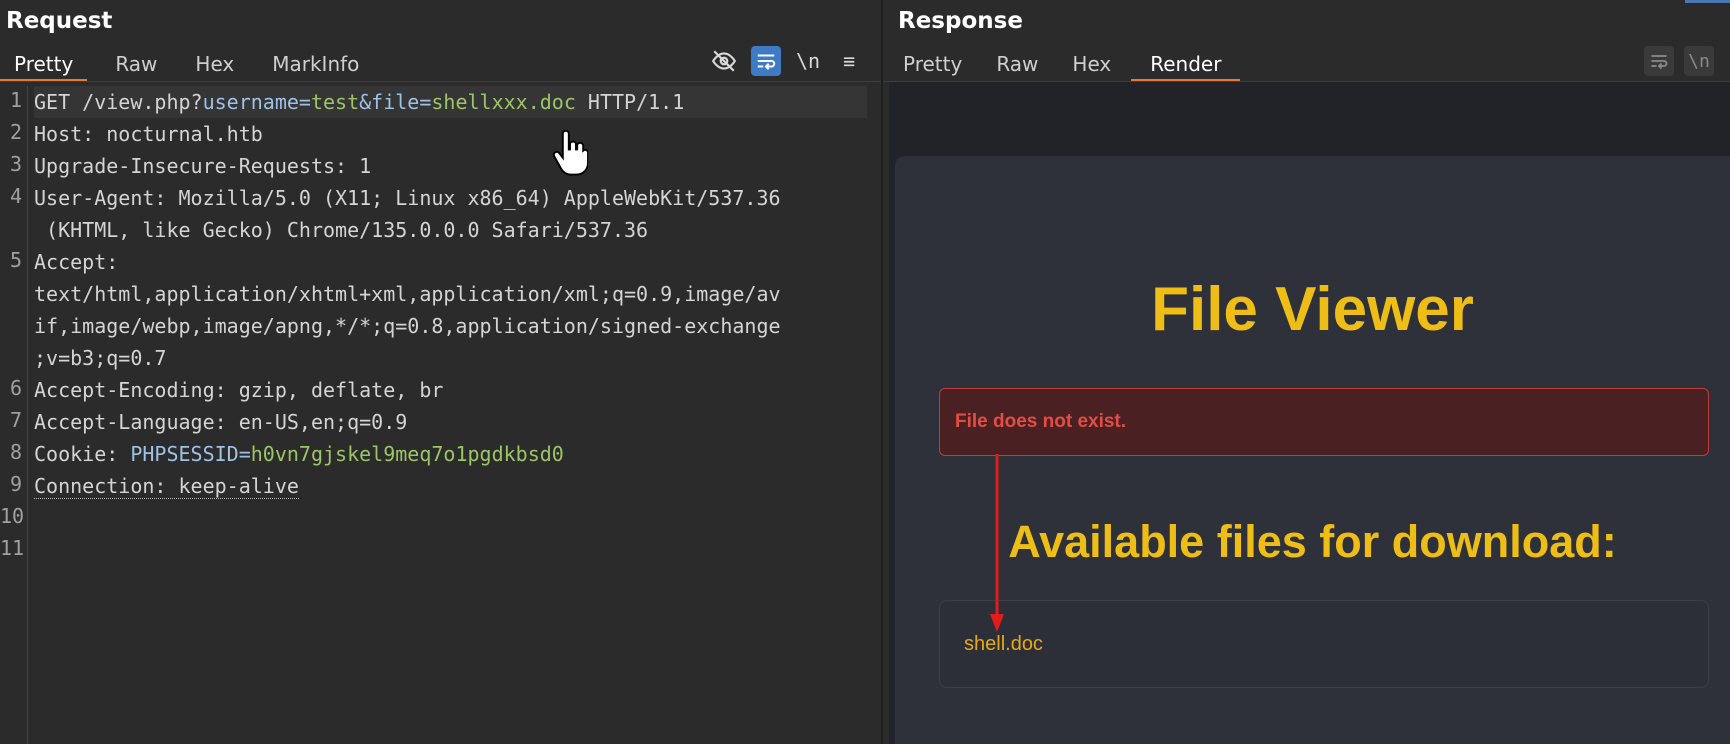 The width and height of the screenshot is (1730, 744). Describe the element at coordinates (1312, 541) in the screenshot. I see `files-heading: Available files for download:` at that location.